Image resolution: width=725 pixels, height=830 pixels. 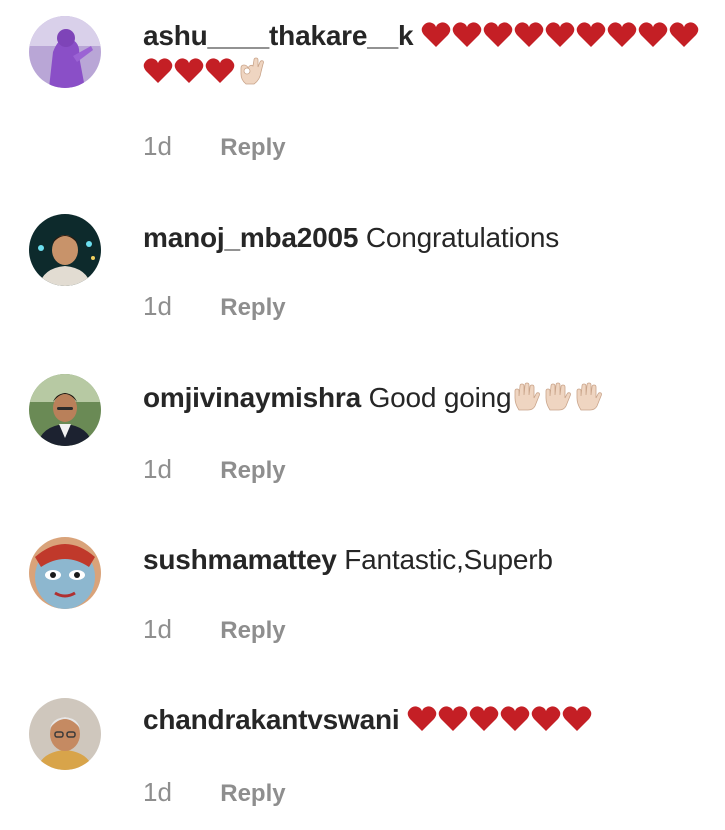 What do you see at coordinates (240, 559) in the screenshot?
I see `username-link: sushmamattey` at bounding box center [240, 559].